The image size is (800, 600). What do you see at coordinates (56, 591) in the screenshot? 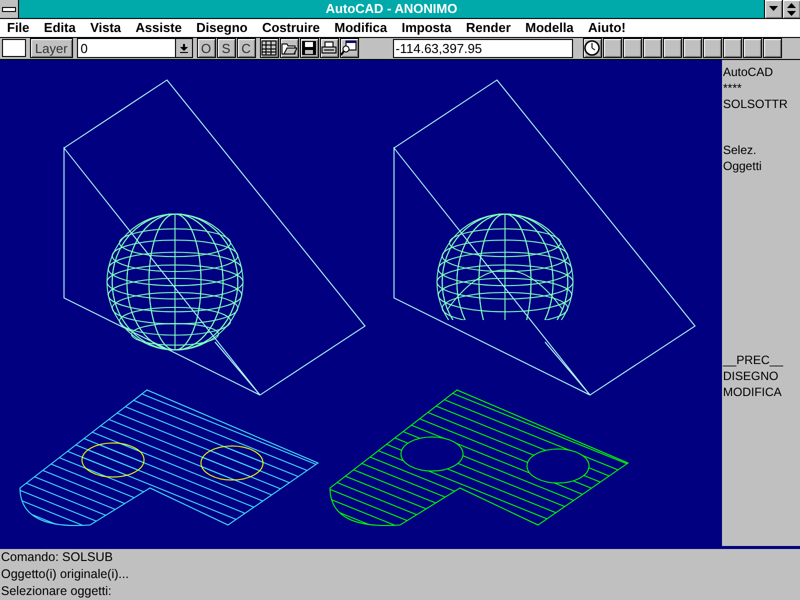
I see `command-line-text: Selezionare oggetti:` at bounding box center [56, 591].